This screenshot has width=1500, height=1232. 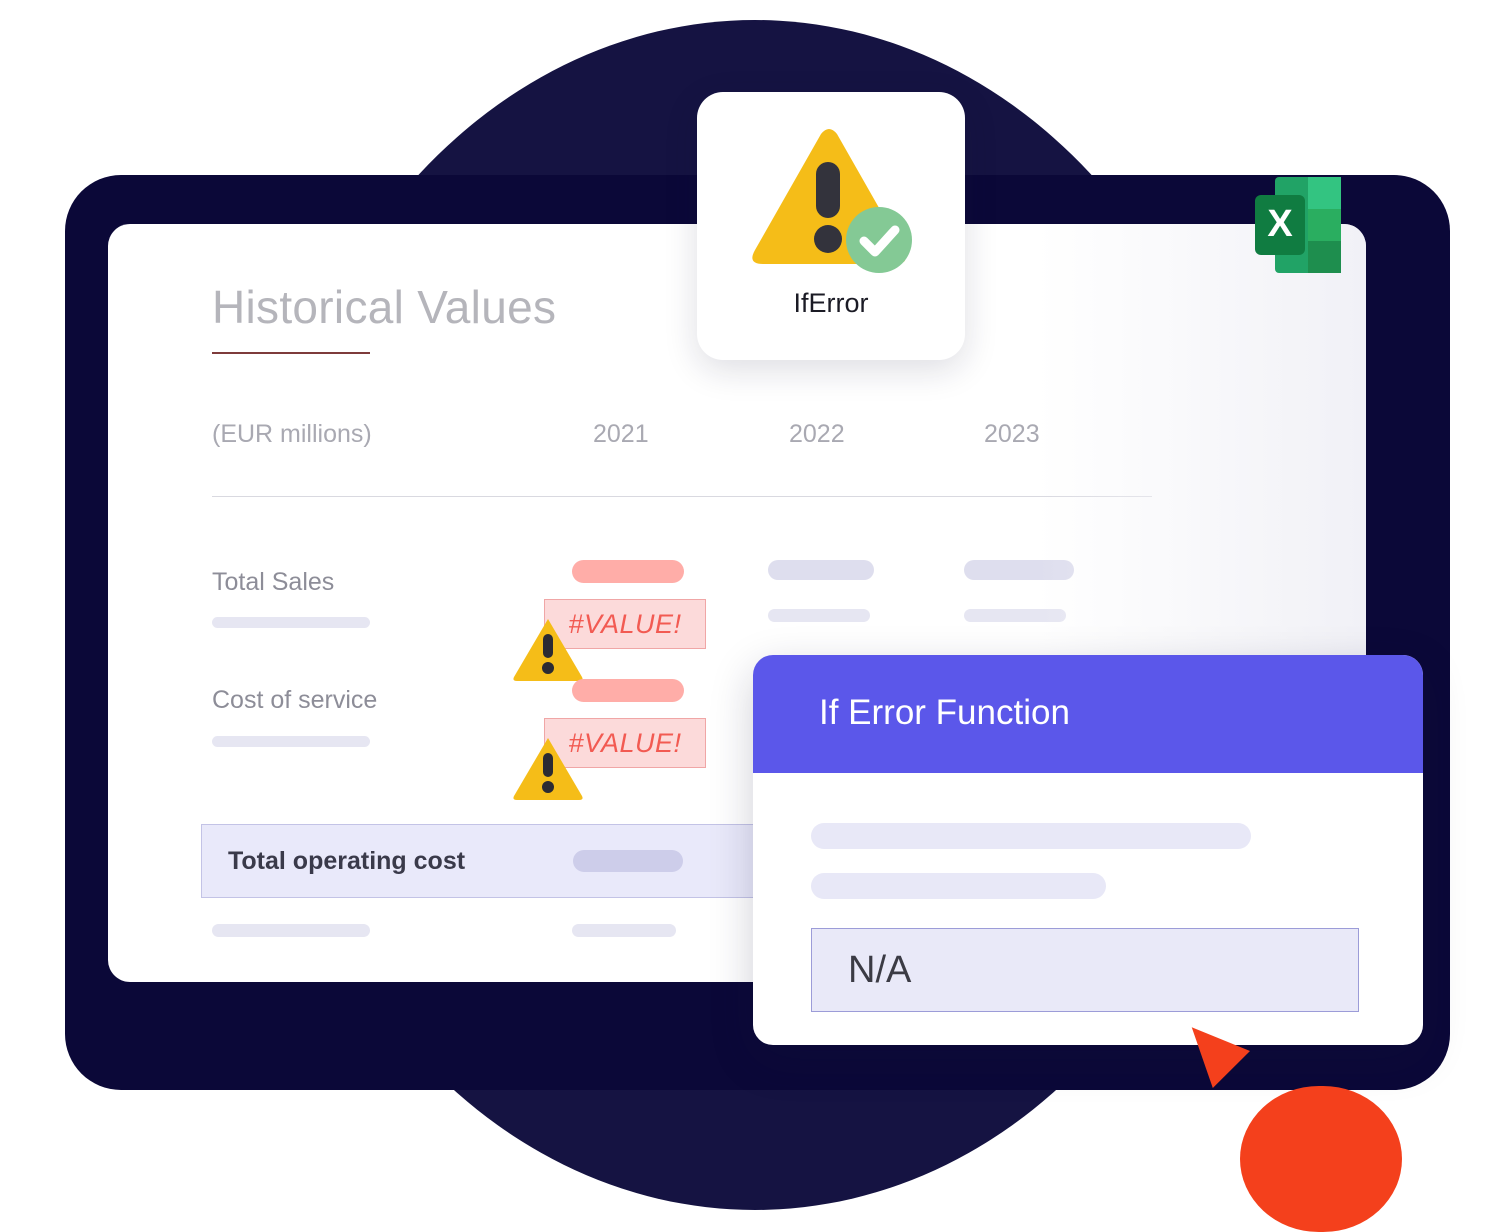 I want to click on table-header-divider, so click(x=682, y=496).